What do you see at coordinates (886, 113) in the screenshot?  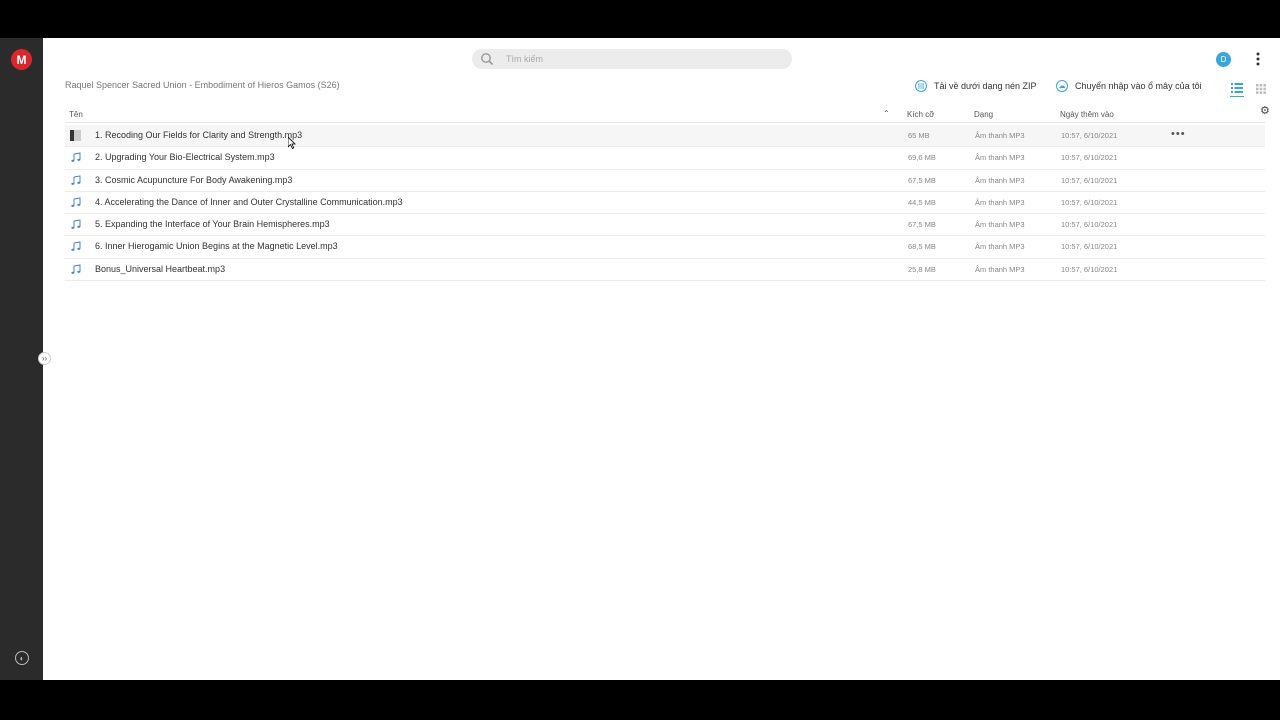 I see `sort-ascending-icon: ⌃` at bounding box center [886, 113].